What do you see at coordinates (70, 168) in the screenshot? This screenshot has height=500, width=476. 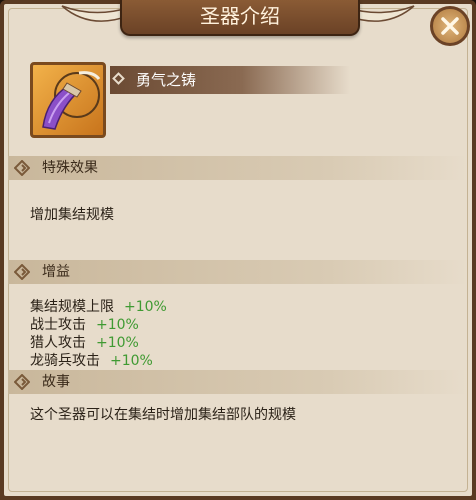 I see `section-title-special: 特殊效果` at bounding box center [70, 168].